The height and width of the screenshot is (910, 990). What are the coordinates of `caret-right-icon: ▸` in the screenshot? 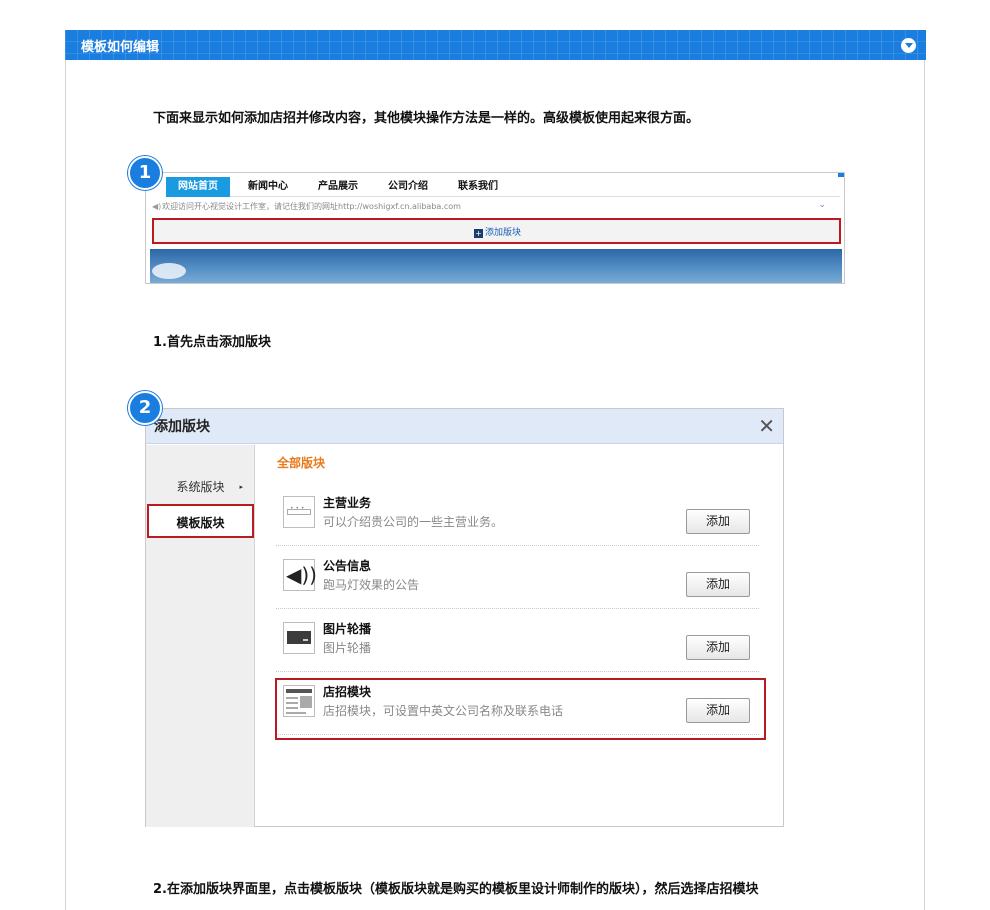 It's located at (241, 487).